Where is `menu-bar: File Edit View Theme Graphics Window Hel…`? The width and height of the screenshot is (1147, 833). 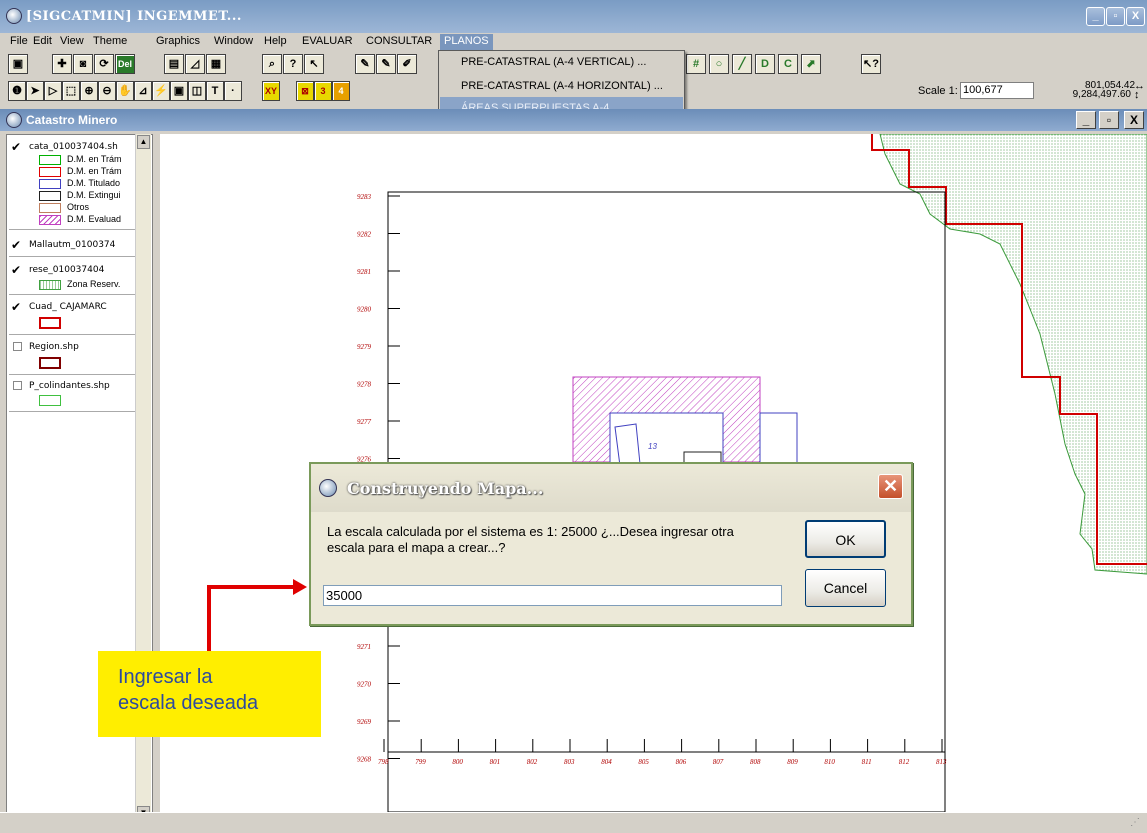
menu-bar: File Edit View Theme Graphics Window Hel… is located at coordinates (573, 42).